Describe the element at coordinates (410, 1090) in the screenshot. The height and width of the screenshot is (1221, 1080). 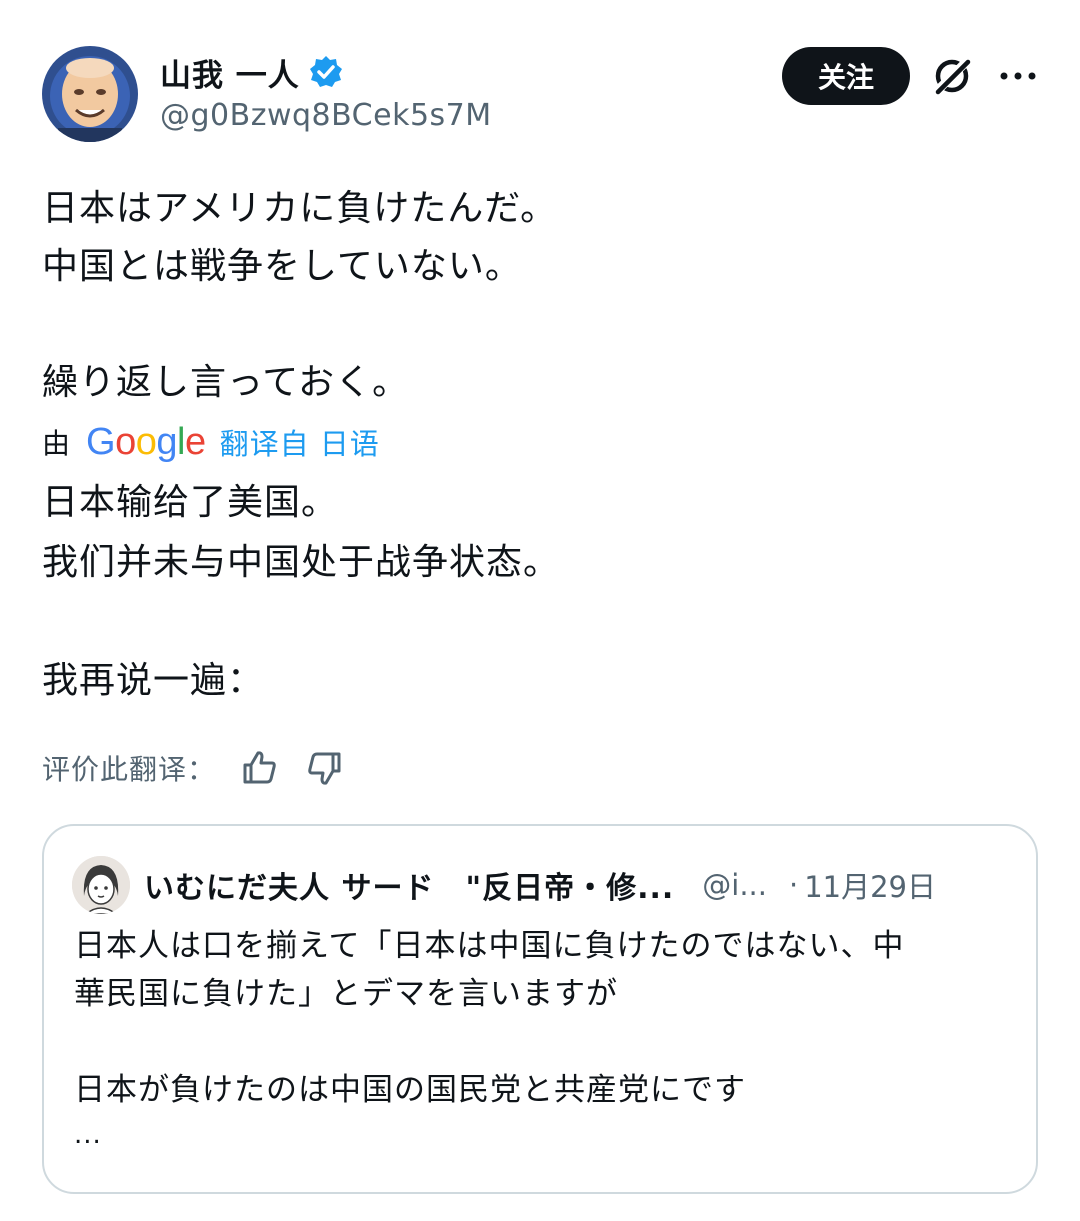
I see `quoted-tweet-line: 日本が負けたのは中国の国民党と共産党にです` at that location.